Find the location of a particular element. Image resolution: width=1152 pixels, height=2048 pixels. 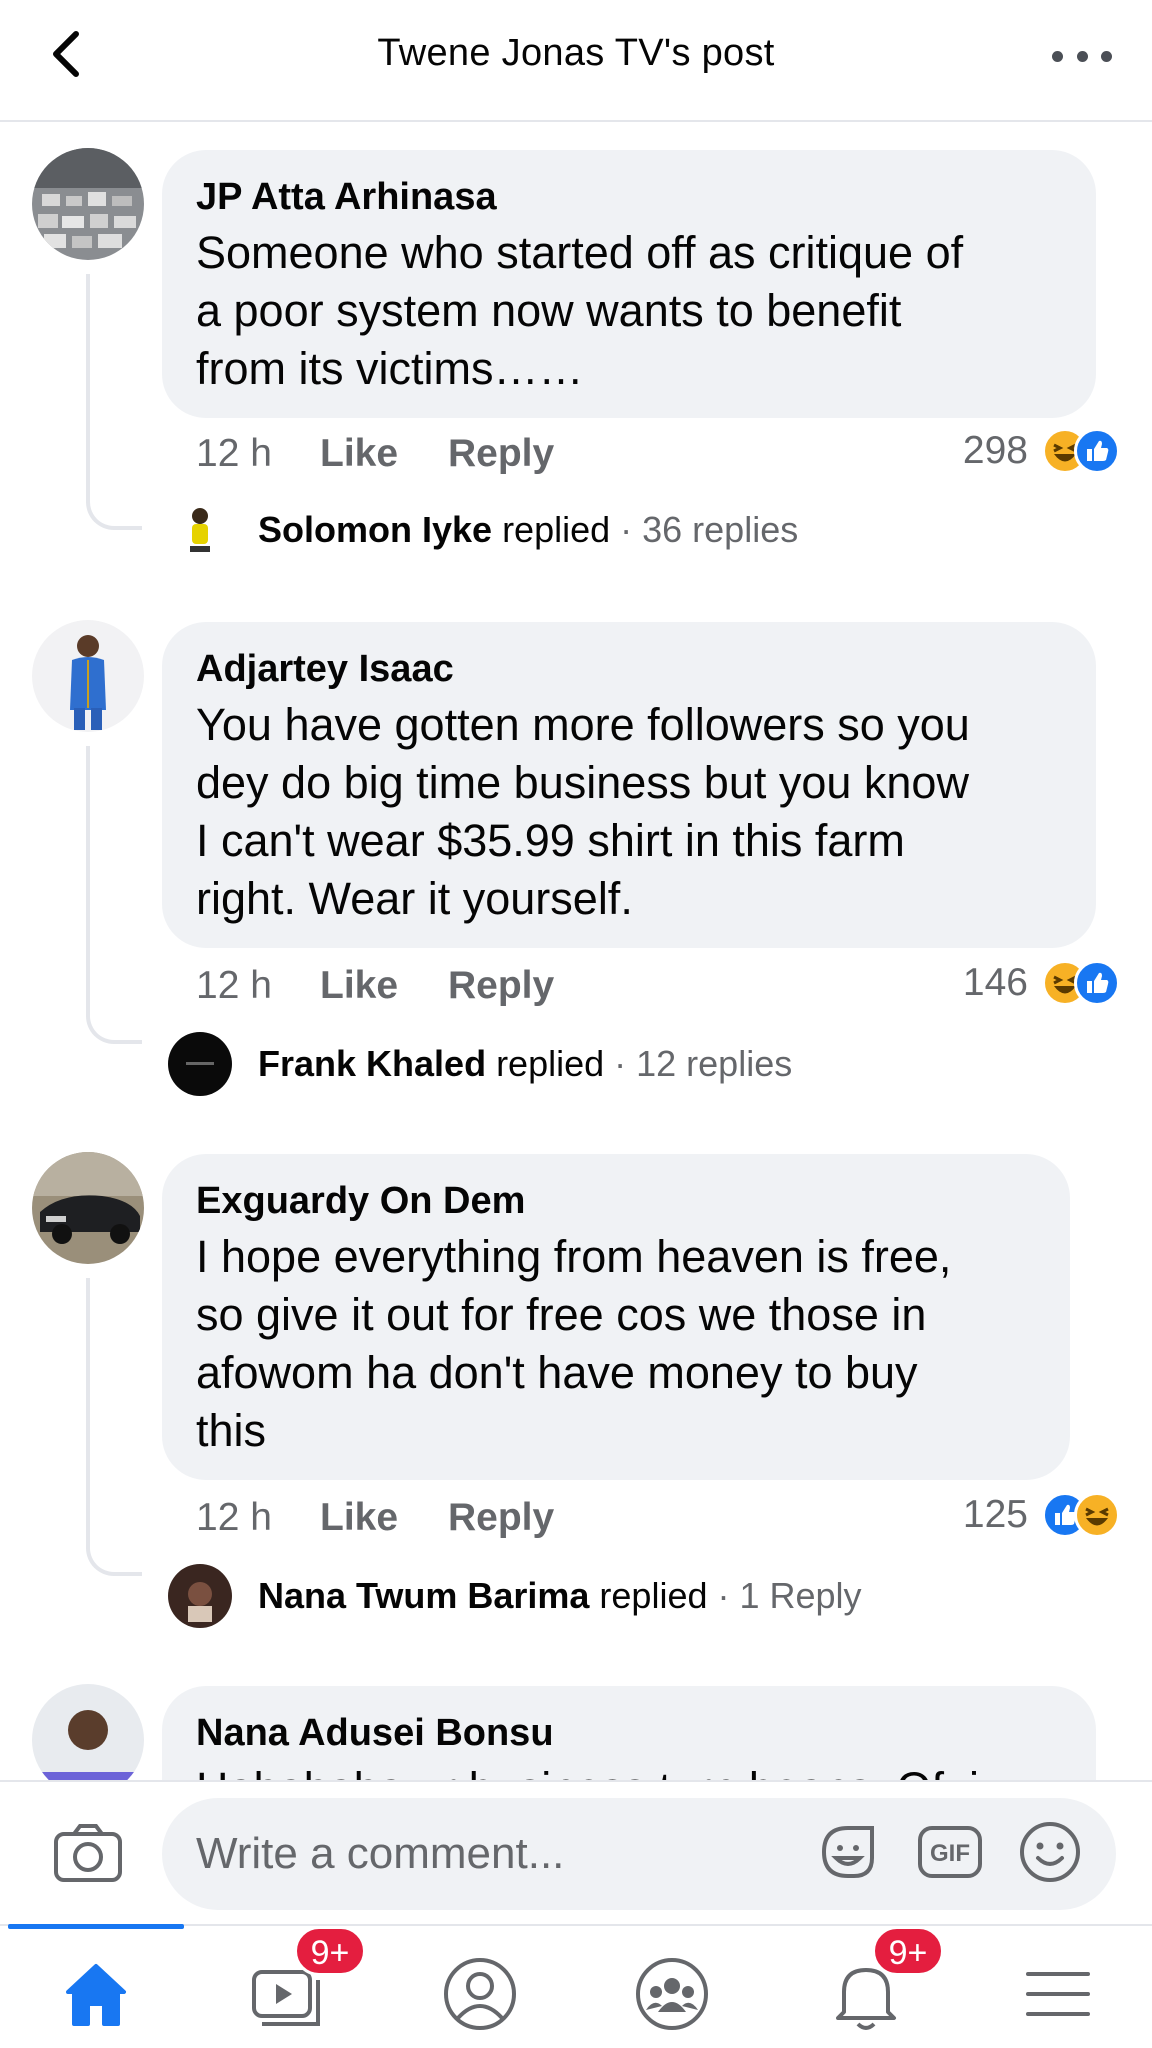

sticker-icon is located at coordinates (847, 1852).